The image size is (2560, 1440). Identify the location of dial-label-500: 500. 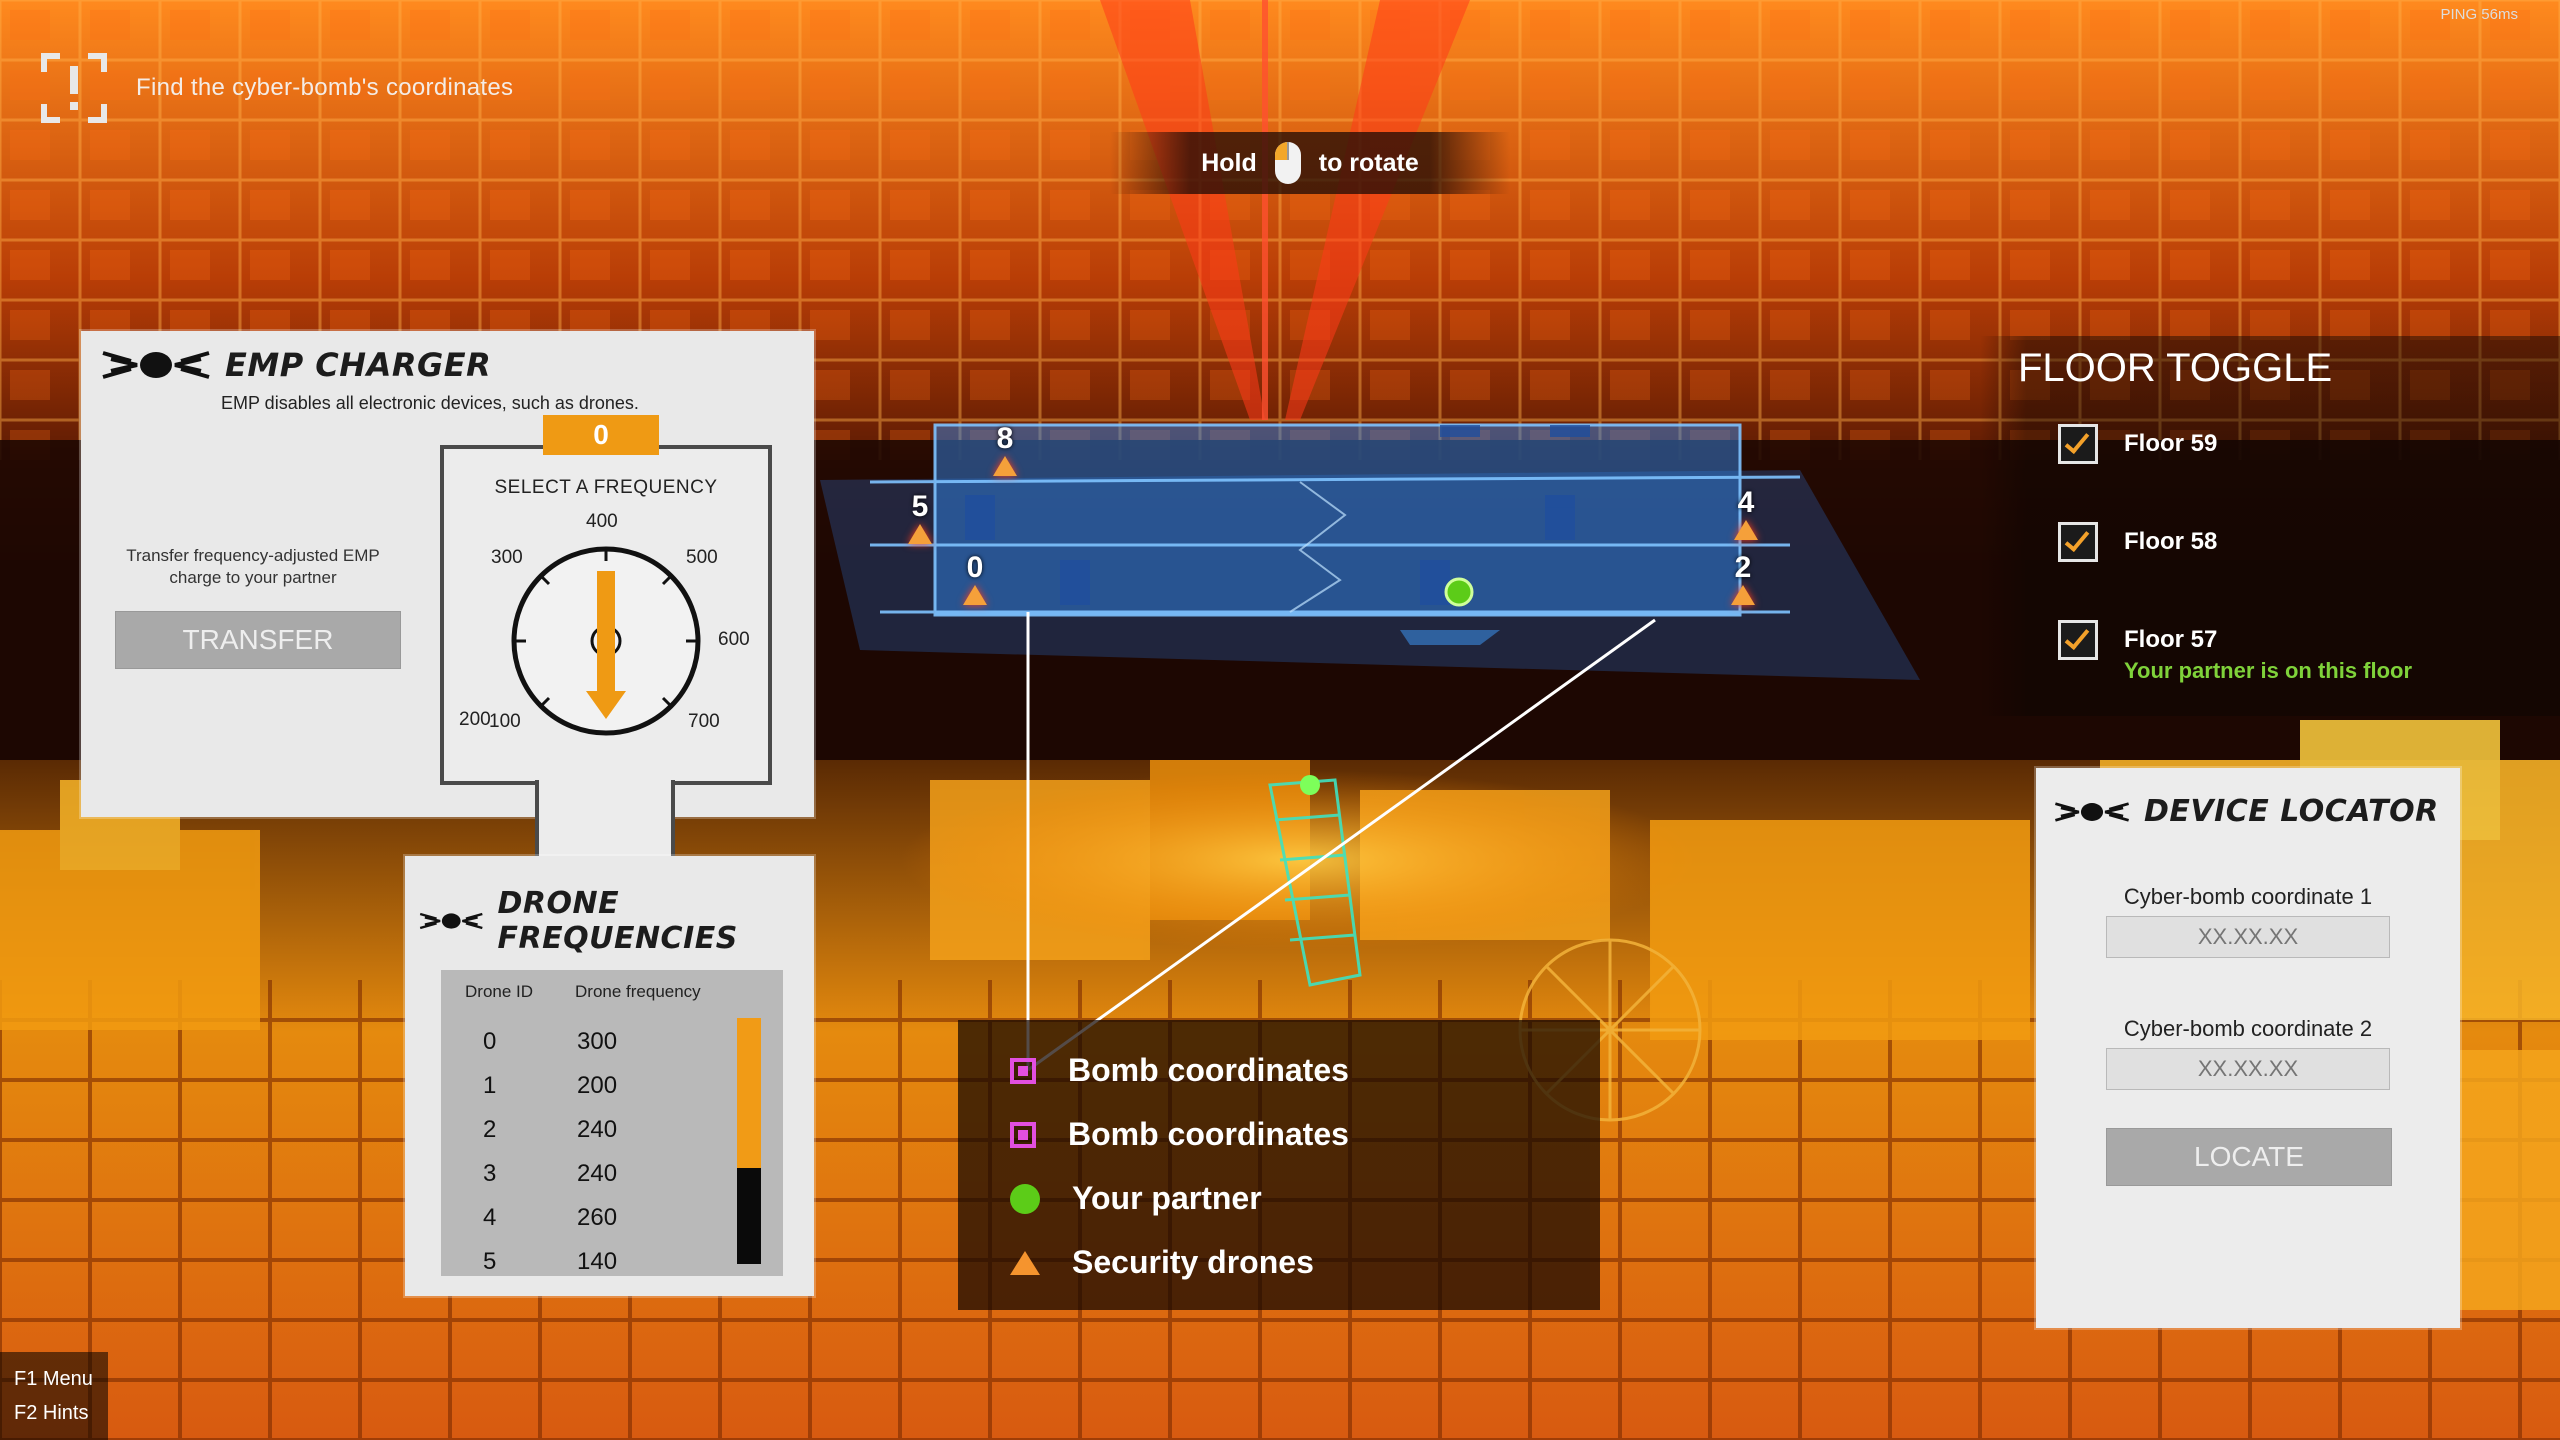
(702, 557).